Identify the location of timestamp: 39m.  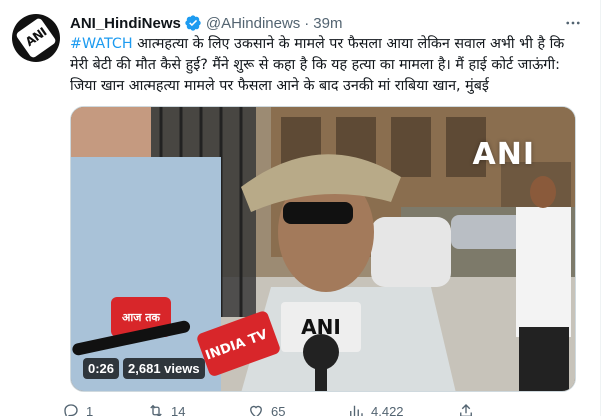
(327, 23).